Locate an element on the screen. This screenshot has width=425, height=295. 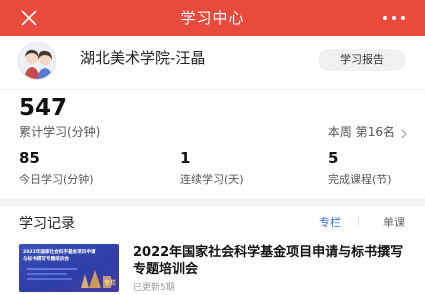
tab-column: 专栏 is located at coordinates (330, 222).